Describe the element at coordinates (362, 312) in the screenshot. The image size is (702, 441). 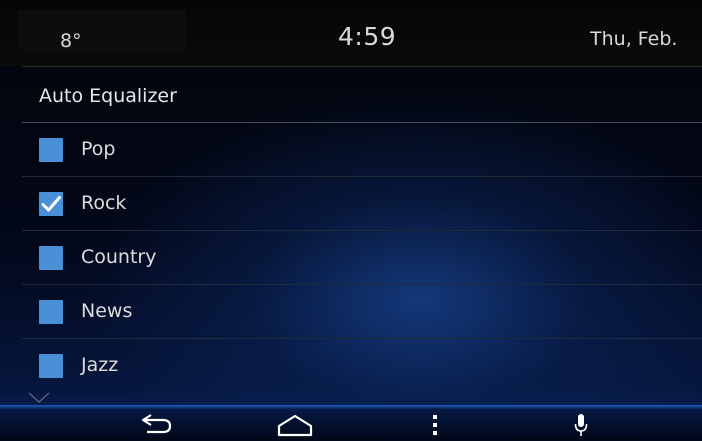
I see `option-news: News` at that location.